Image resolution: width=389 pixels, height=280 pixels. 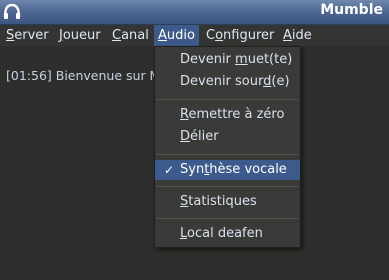 What do you see at coordinates (176, 35) in the screenshot?
I see `menu-audio: Audio` at bounding box center [176, 35].